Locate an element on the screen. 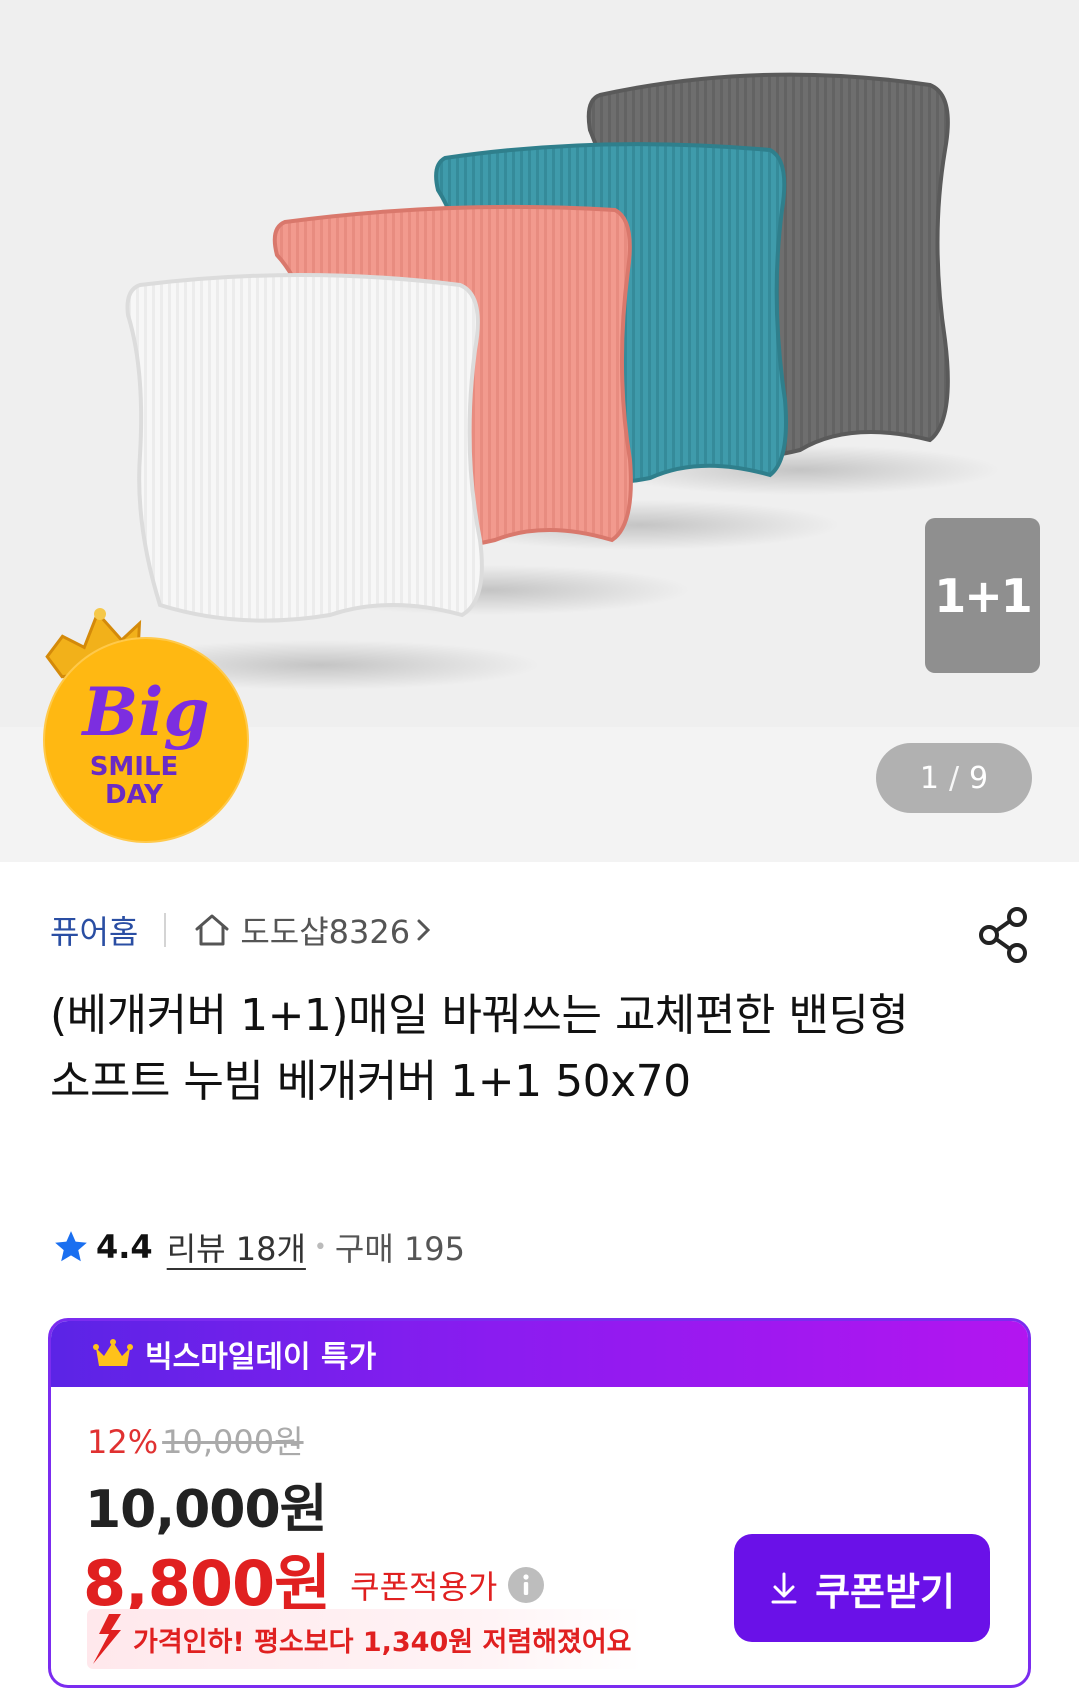 Image resolution: width=1079 pixels, height=1699 pixels. big-smile-day-badge: Big SMILE DAY is located at coordinates (146, 725).